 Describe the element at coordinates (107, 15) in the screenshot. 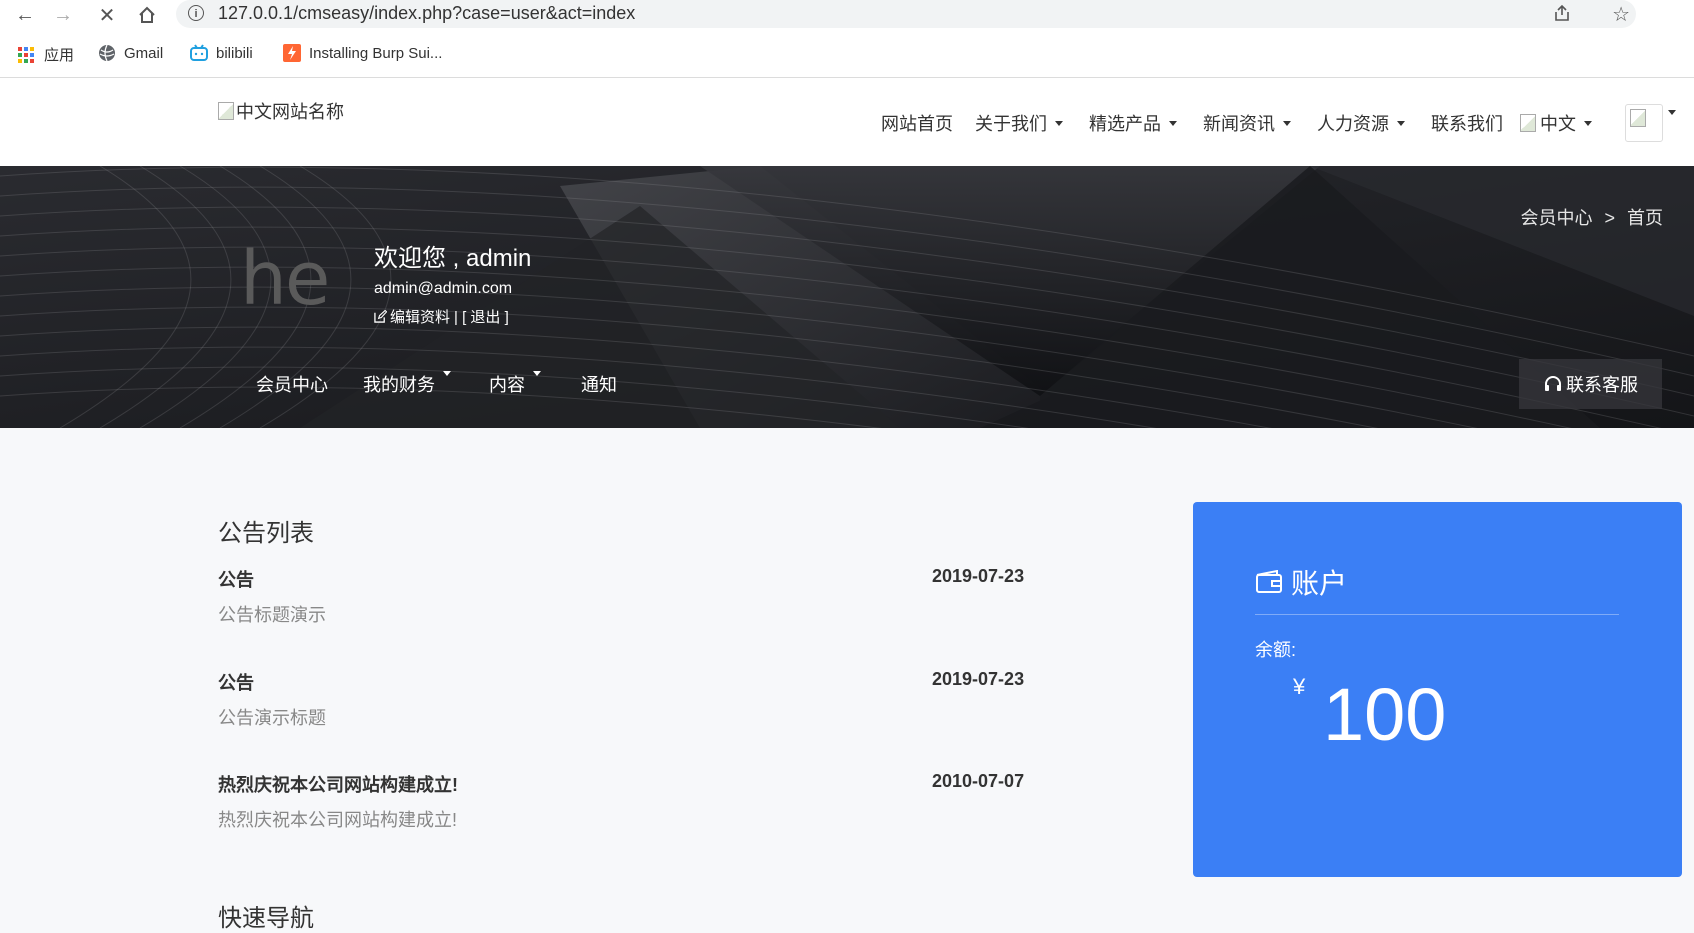

I see `stop-loading-icon: ✕` at that location.